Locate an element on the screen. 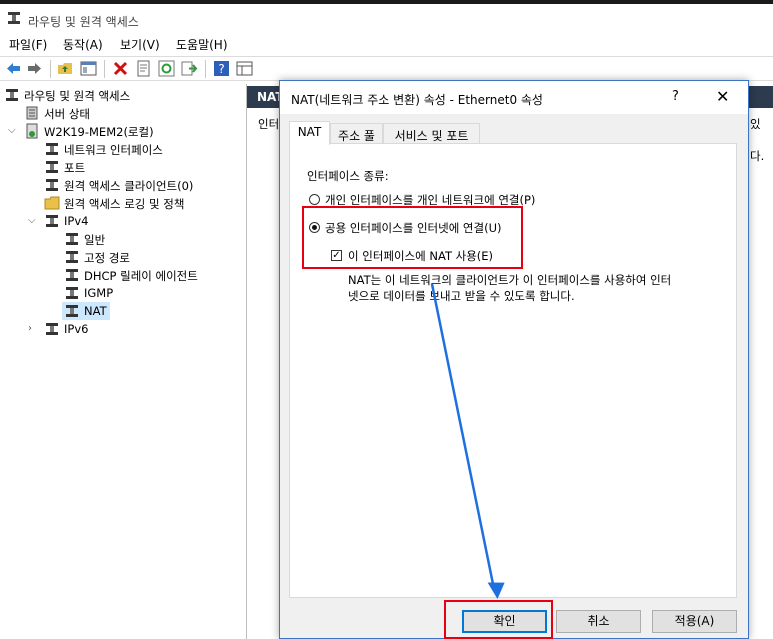  help-button: ? is located at coordinates (675, 96).